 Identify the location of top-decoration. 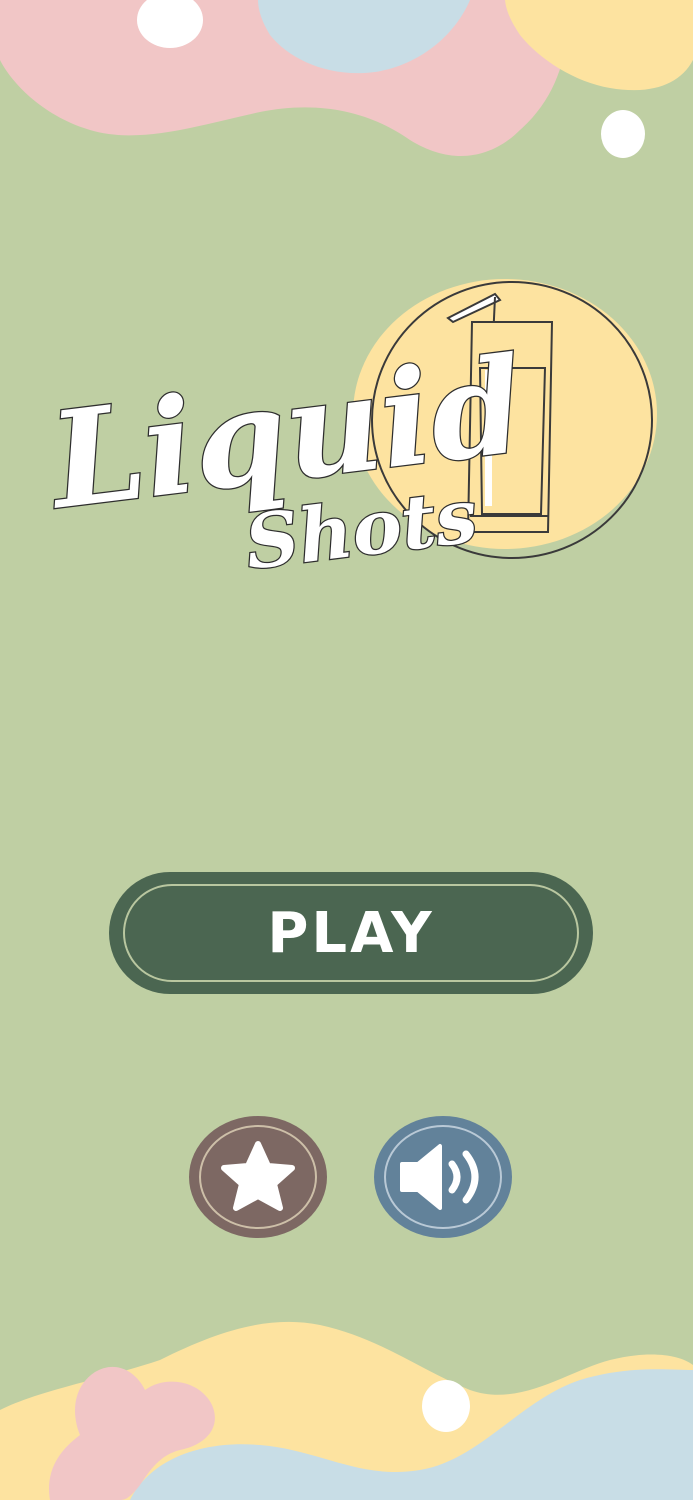
(346, 79).